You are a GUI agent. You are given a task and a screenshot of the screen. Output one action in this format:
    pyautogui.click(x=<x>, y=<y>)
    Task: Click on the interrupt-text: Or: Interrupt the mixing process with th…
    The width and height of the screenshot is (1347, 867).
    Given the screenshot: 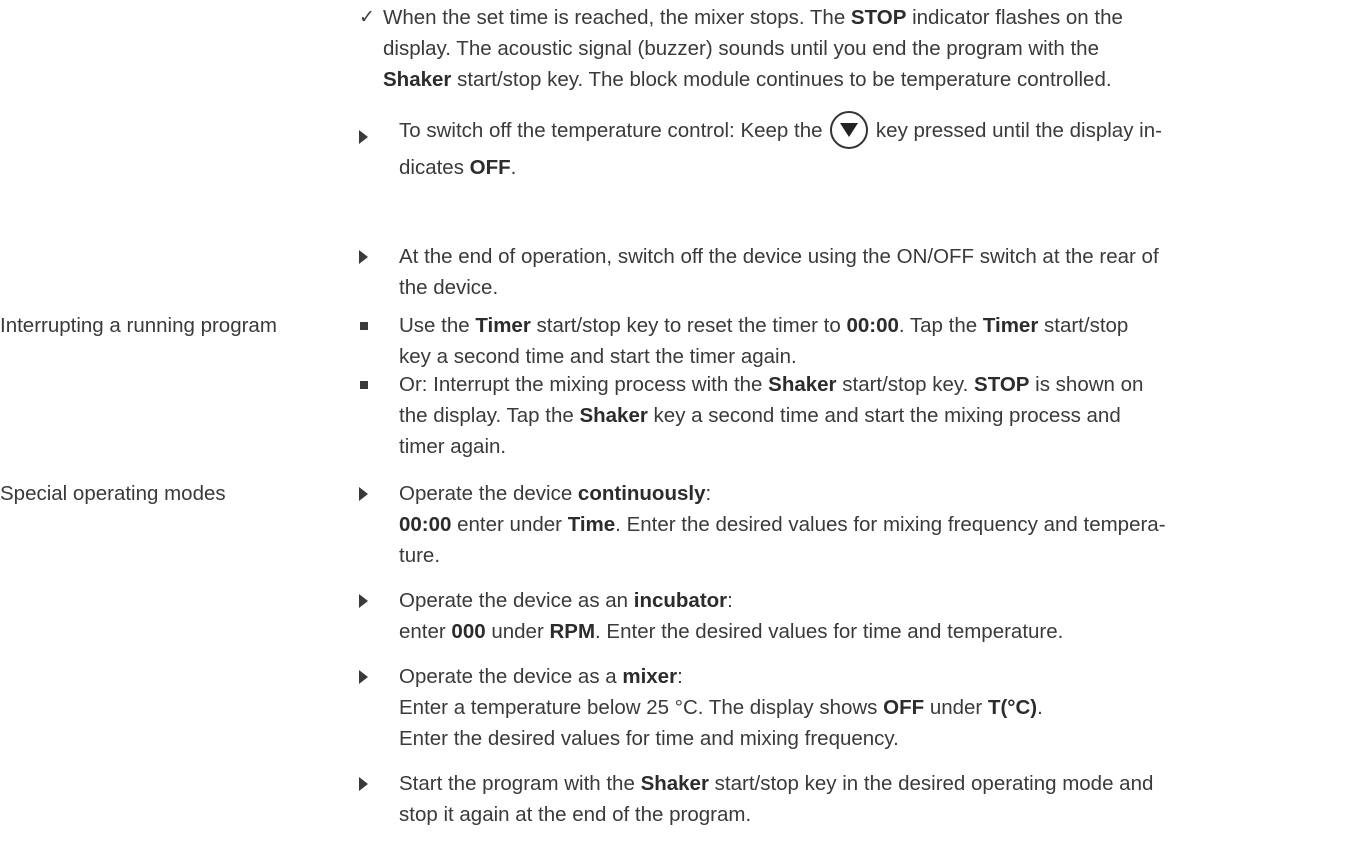 What is the action you would take?
    pyautogui.click(x=866, y=415)
    